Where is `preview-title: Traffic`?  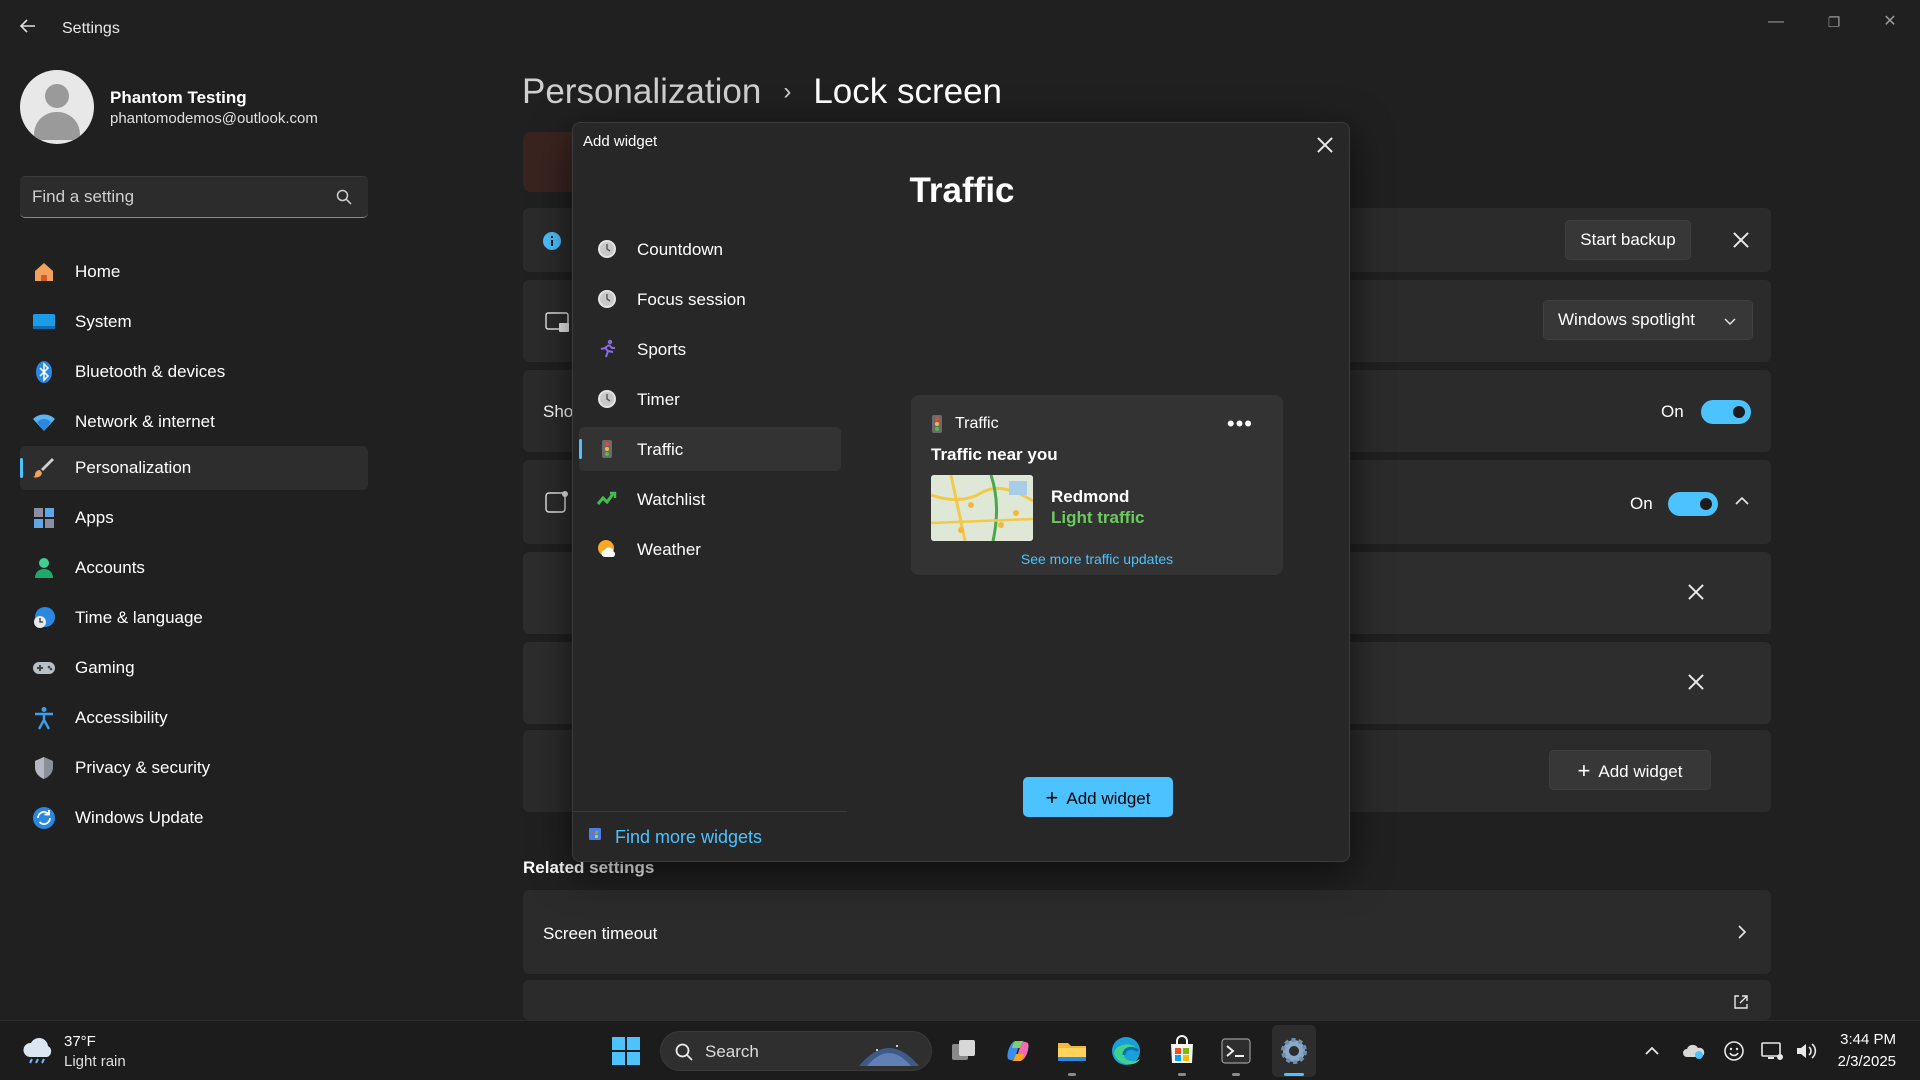
preview-title: Traffic is located at coordinates (962, 190).